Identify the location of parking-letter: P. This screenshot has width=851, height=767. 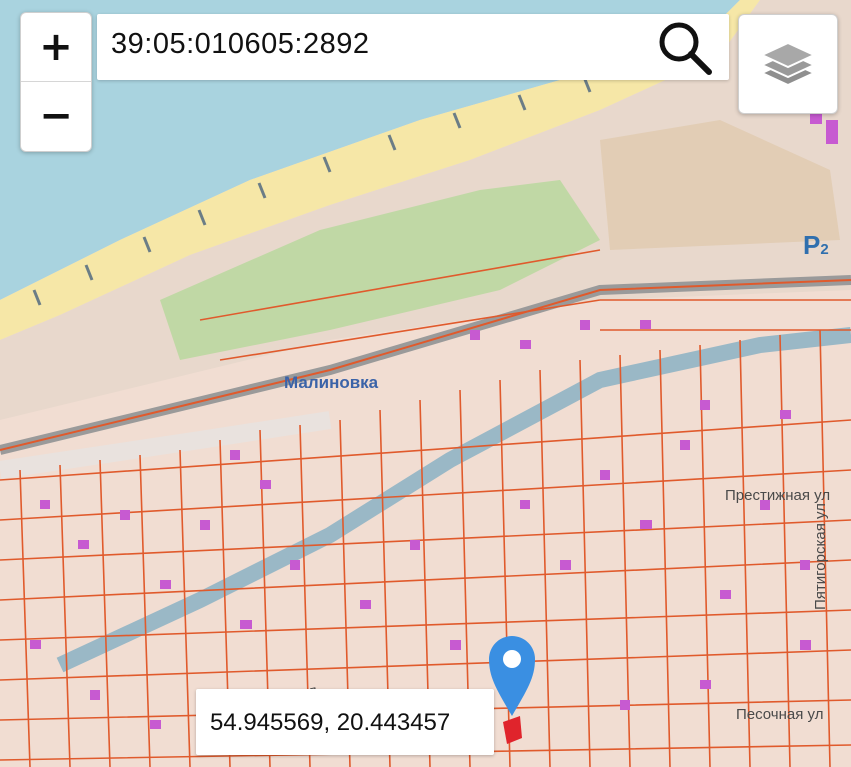
(812, 245).